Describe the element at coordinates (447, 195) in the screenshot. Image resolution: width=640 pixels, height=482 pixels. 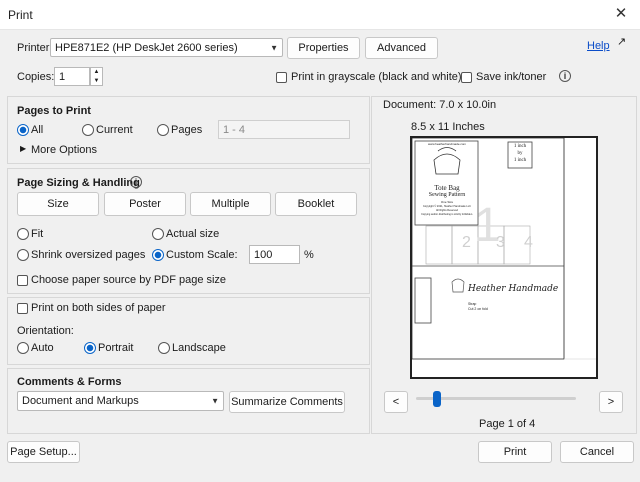
I see `sheet-pattern-subtitle: Sewing Pattern` at that location.